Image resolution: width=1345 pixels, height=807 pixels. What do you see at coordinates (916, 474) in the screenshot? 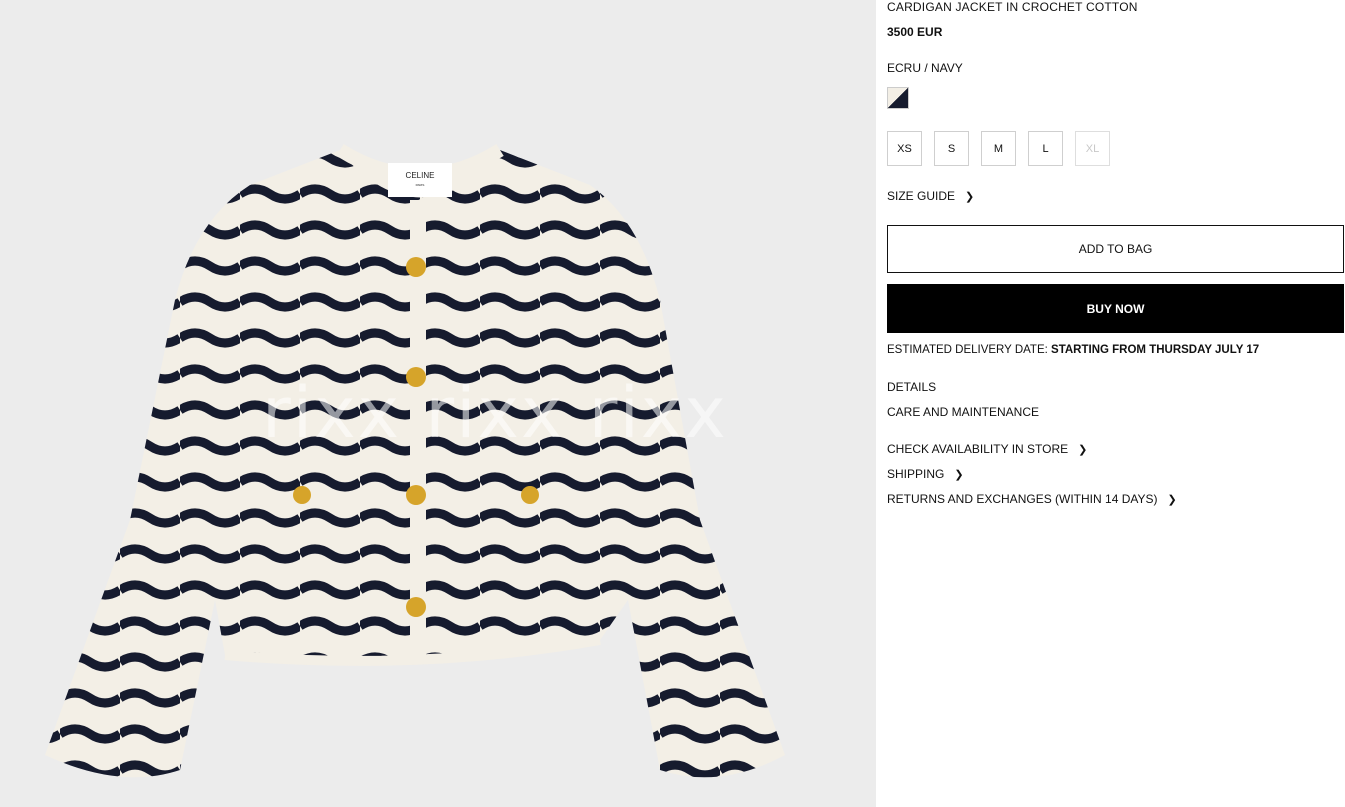
I see `shipping-label: SHIPPING` at bounding box center [916, 474].